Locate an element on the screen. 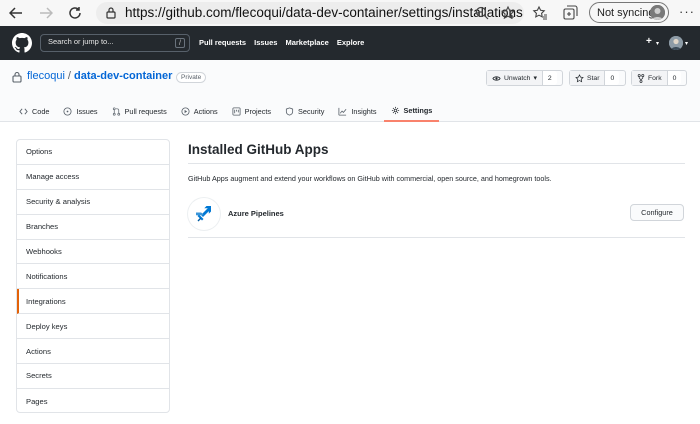  refresh-icon is located at coordinates (75, 13).